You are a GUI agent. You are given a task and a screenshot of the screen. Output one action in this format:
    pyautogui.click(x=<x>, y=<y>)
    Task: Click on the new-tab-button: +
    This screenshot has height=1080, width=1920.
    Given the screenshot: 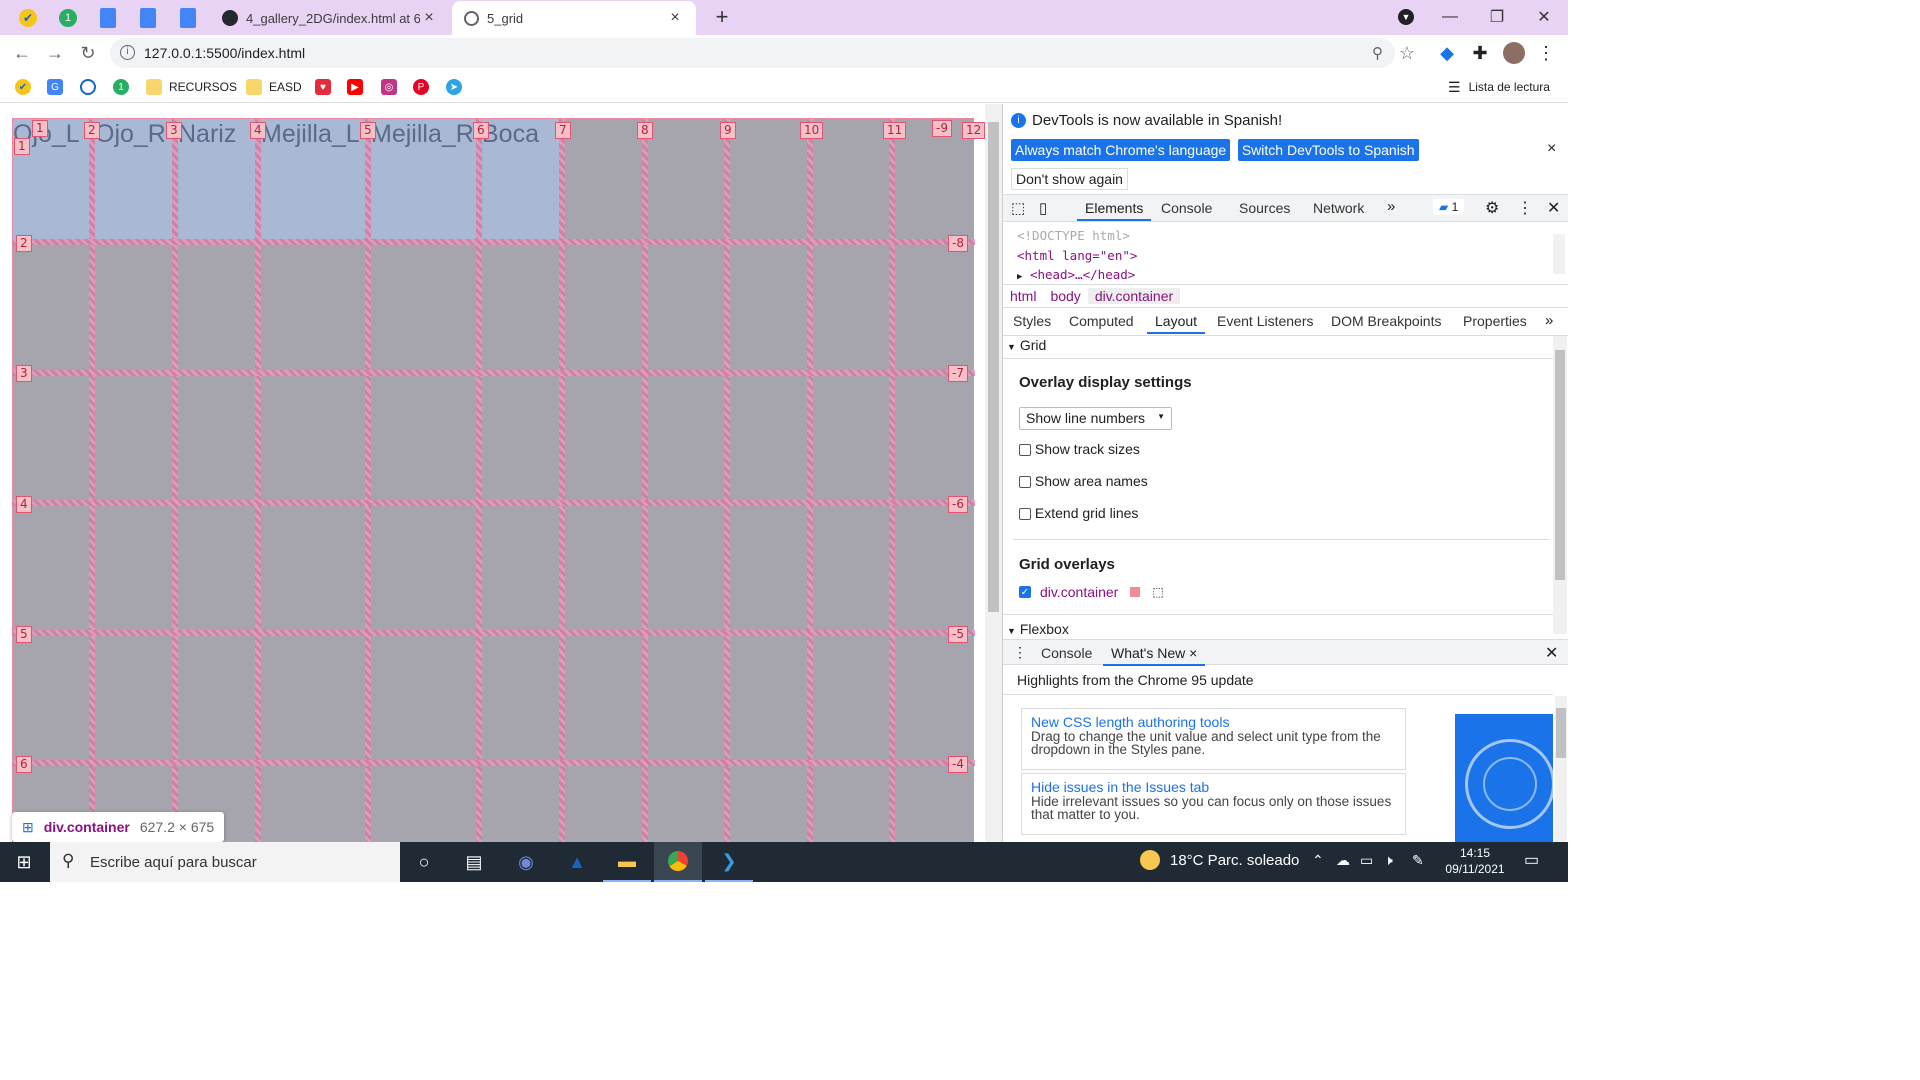 What is the action you would take?
    pyautogui.click(x=722, y=17)
    